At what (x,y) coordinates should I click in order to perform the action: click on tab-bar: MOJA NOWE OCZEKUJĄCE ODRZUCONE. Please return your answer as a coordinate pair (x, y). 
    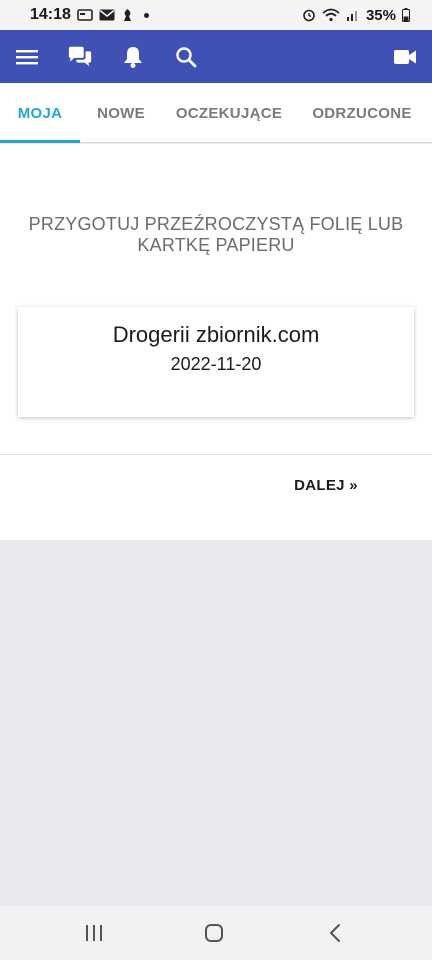
    Looking at the image, I should click on (216, 113).